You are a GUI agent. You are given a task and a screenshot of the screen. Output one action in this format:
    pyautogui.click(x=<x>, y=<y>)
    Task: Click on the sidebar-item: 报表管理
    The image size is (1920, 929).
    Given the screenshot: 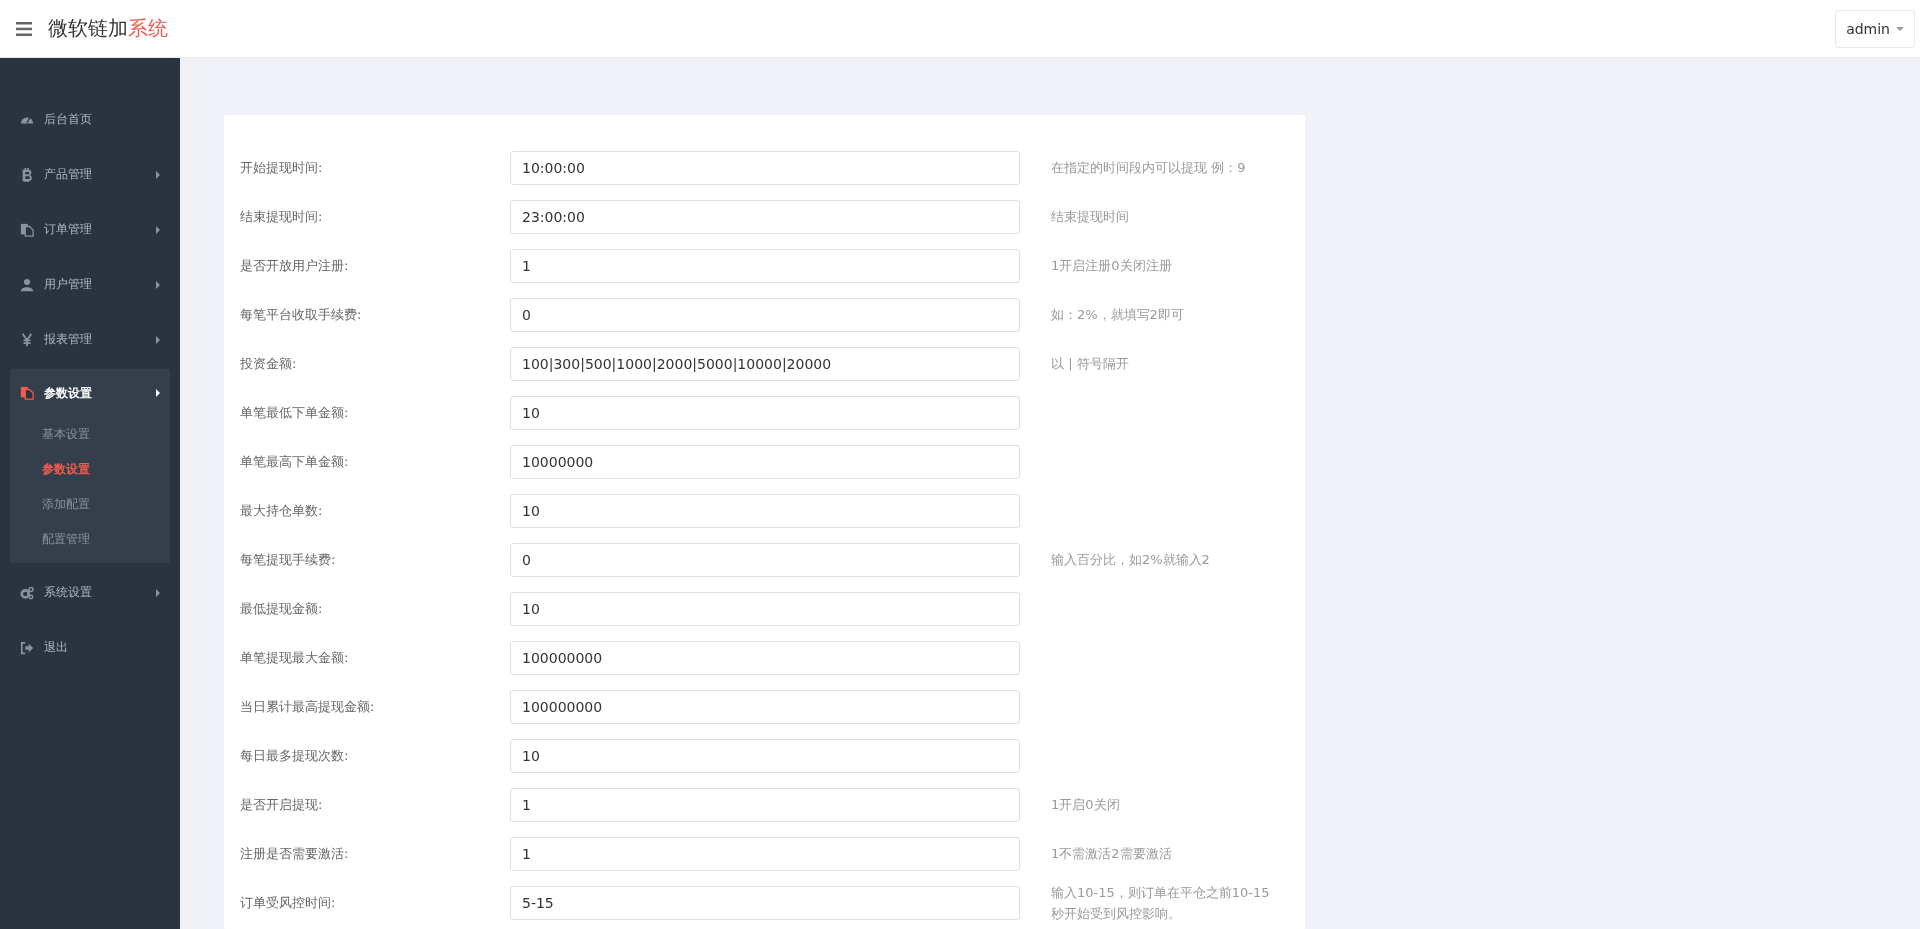 What is the action you would take?
    pyautogui.click(x=90, y=339)
    